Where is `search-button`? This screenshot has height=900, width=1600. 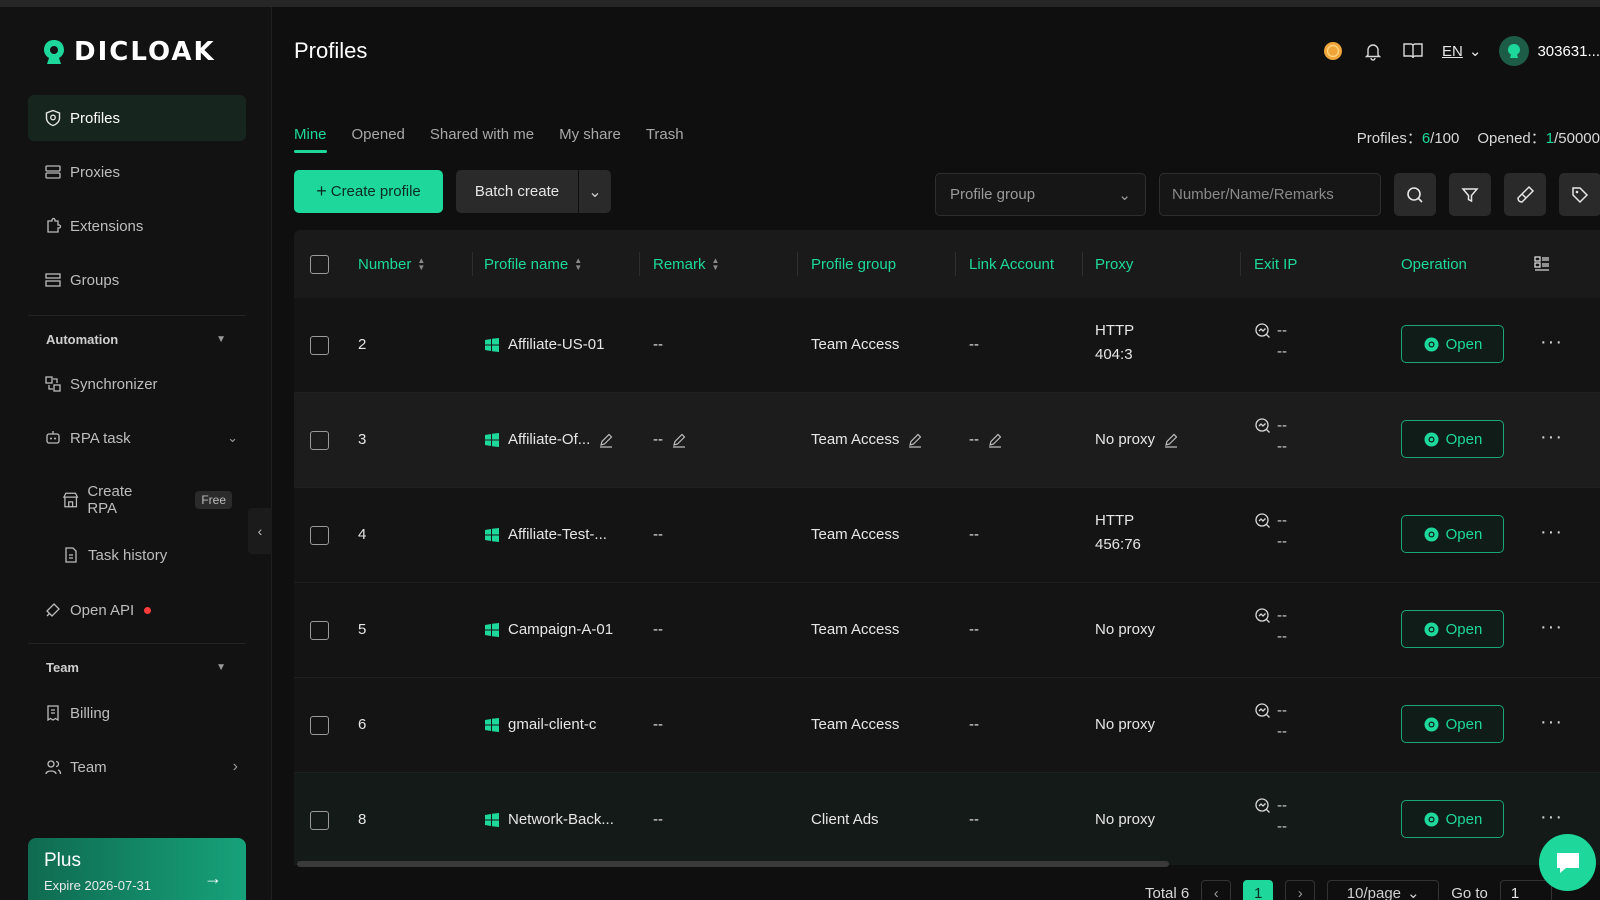
search-button is located at coordinates (1415, 194).